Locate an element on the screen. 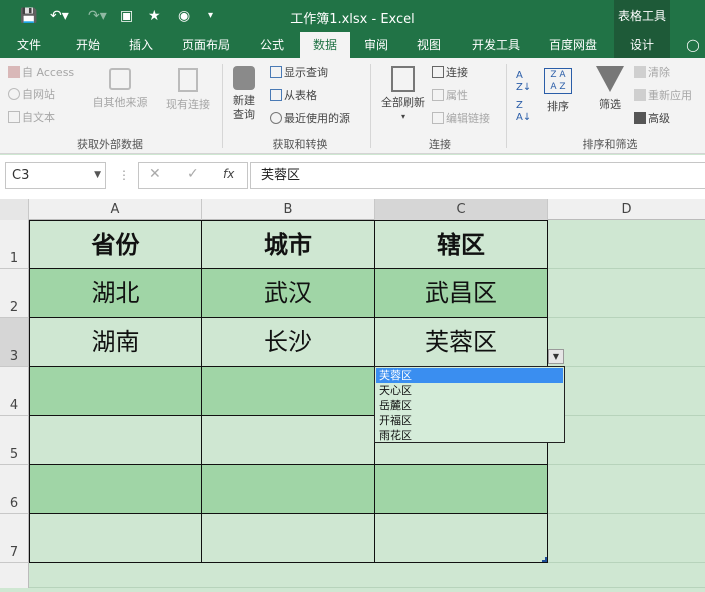  formula-bar: C3 ▼ ⋮ ✕ ✓ fx 芙蓉区 is located at coordinates (352, 177).